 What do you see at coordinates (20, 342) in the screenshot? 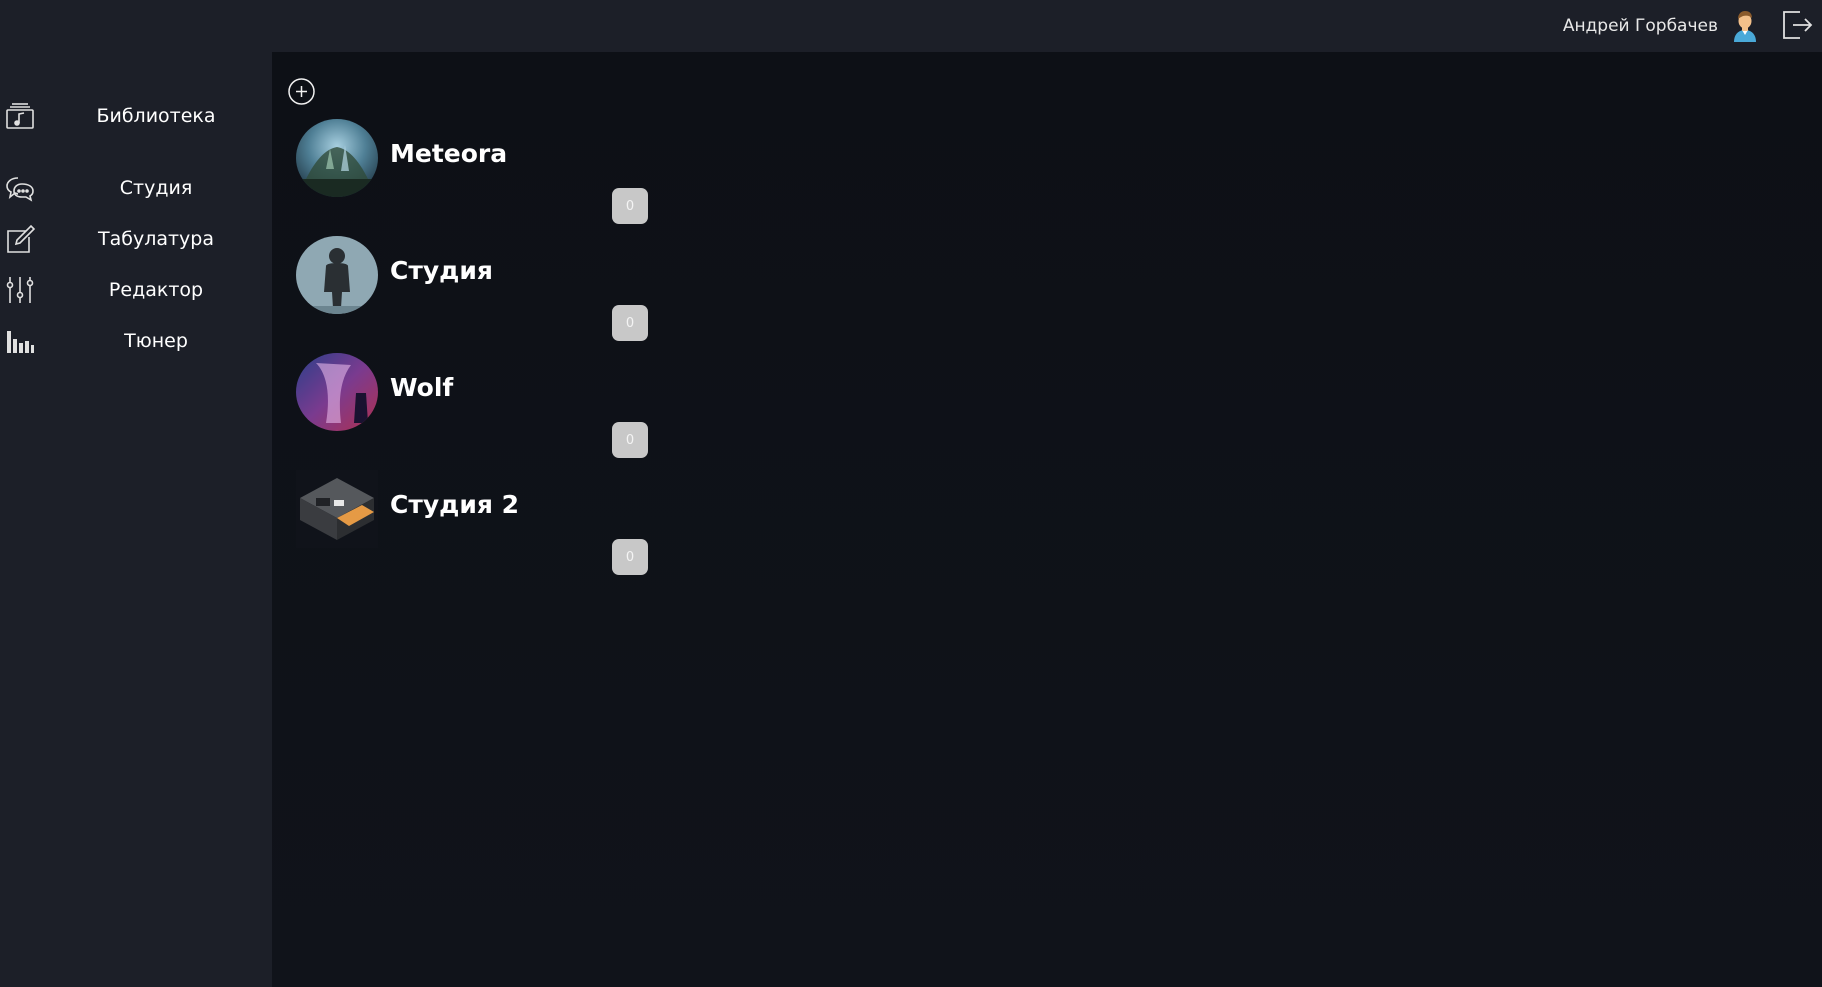
I see `equalizer-icon` at bounding box center [20, 342].